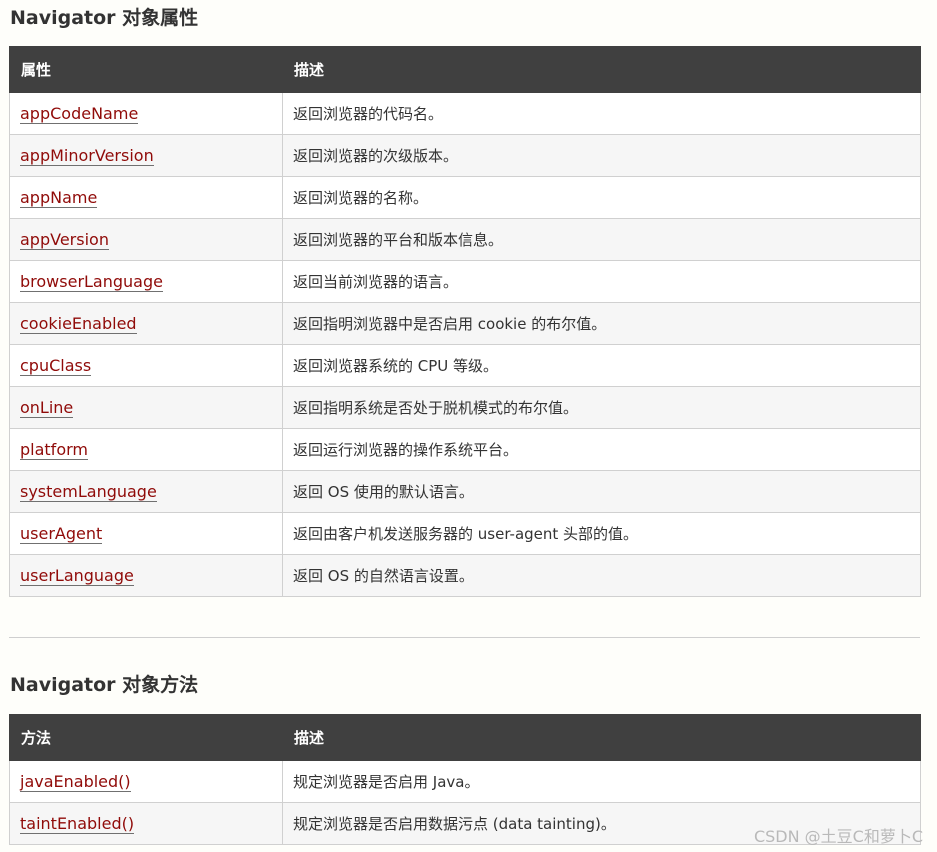 The width and height of the screenshot is (937, 852). I want to click on property-link-appcodename: appCodeName, so click(79, 114).